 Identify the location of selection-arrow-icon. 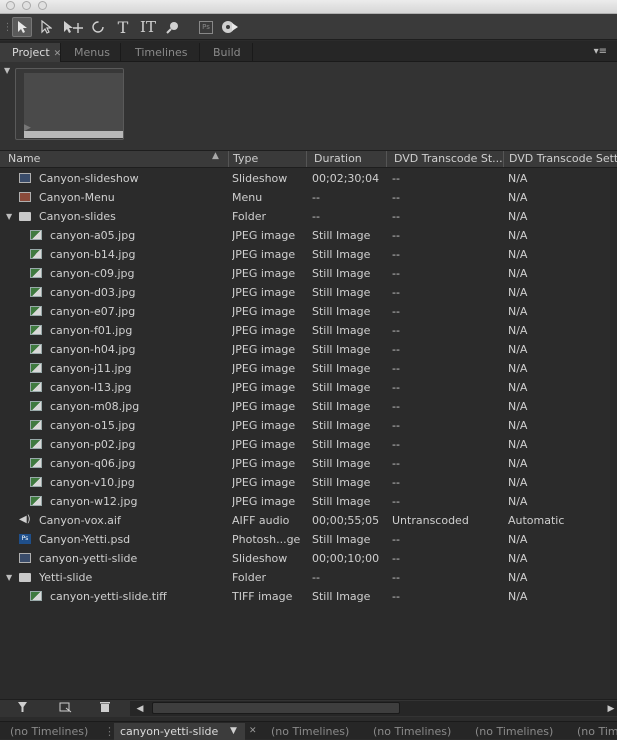
(22, 27).